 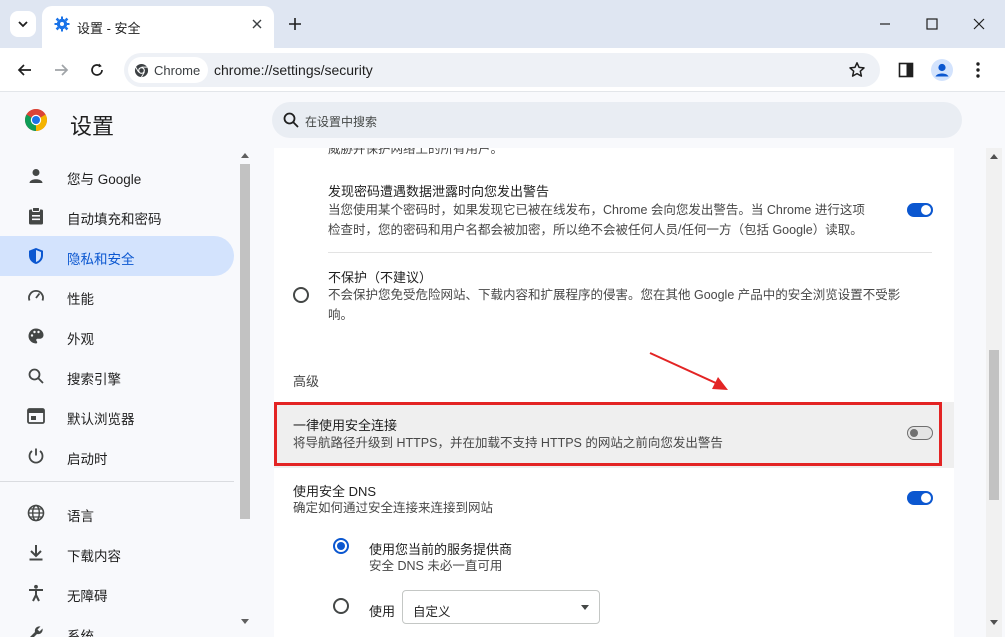 What do you see at coordinates (245, 341) in the screenshot?
I see `sidebar-scrollbar-thumb` at bounding box center [245, 341].